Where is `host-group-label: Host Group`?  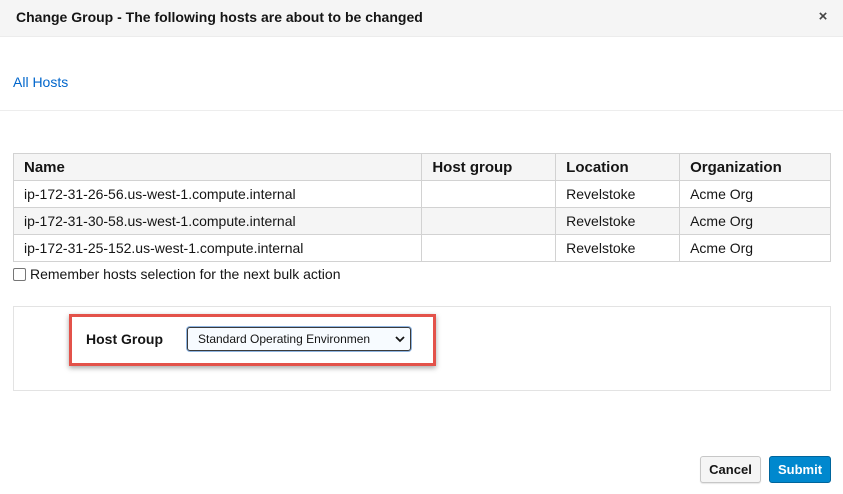
host-group-label: Host Group is located at coordinates (124, 339).